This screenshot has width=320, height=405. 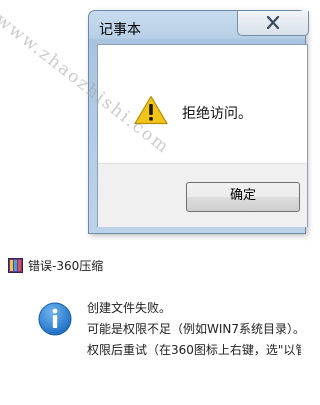 I want to click on close-icon, so click(x=273, y=22).